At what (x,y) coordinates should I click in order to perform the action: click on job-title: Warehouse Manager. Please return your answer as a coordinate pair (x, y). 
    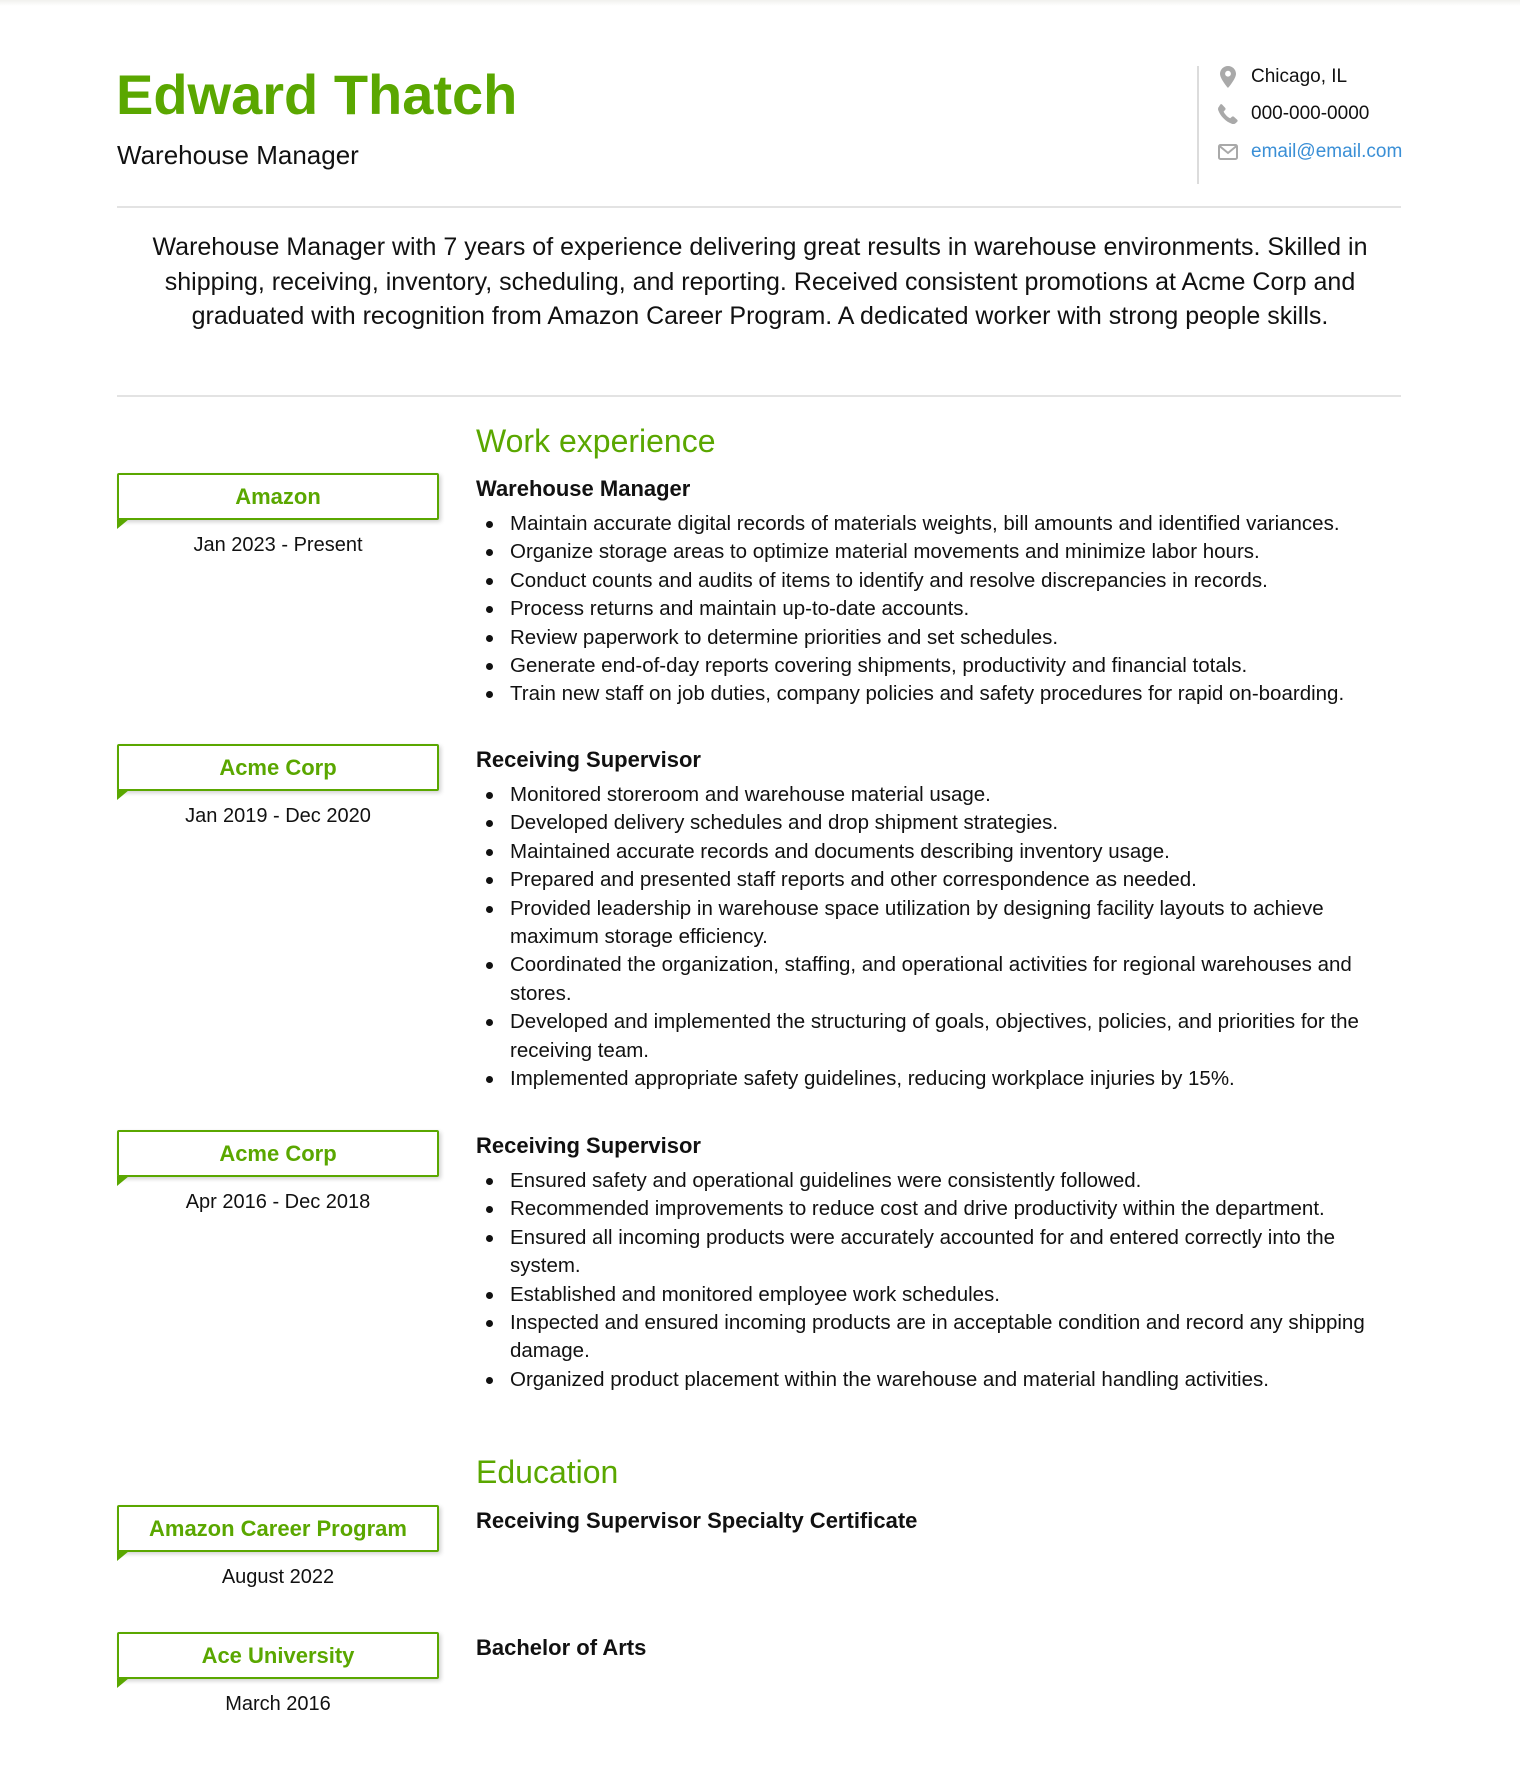
    Looking at the image, I should click on (583, 488).